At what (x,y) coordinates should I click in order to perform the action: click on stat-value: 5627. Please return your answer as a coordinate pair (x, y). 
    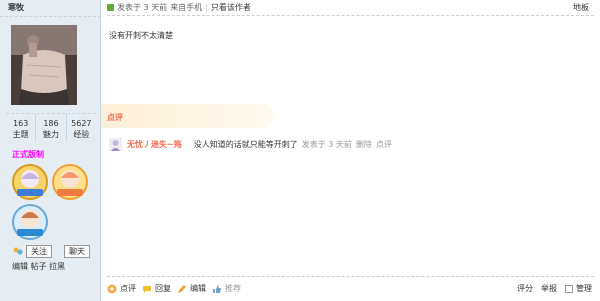
    Looking at the image, I should click on (81, 123).